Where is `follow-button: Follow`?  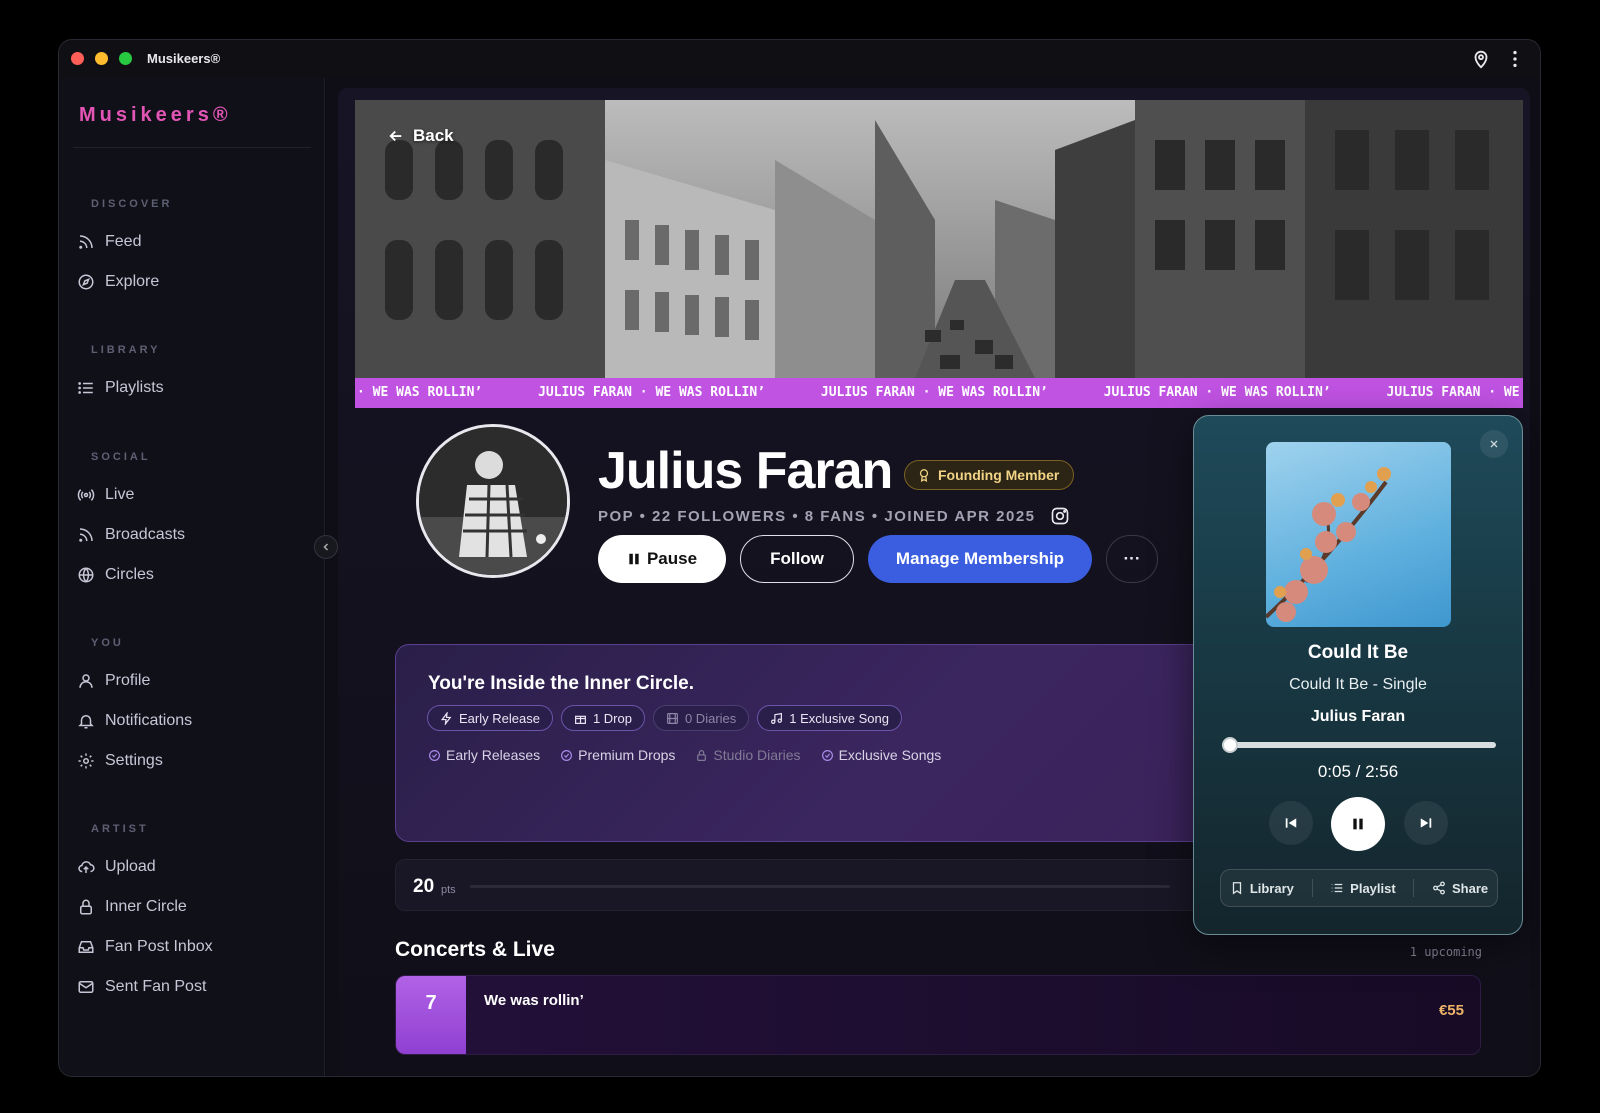 follow-button: Follow is located at coordinates (797, 559).